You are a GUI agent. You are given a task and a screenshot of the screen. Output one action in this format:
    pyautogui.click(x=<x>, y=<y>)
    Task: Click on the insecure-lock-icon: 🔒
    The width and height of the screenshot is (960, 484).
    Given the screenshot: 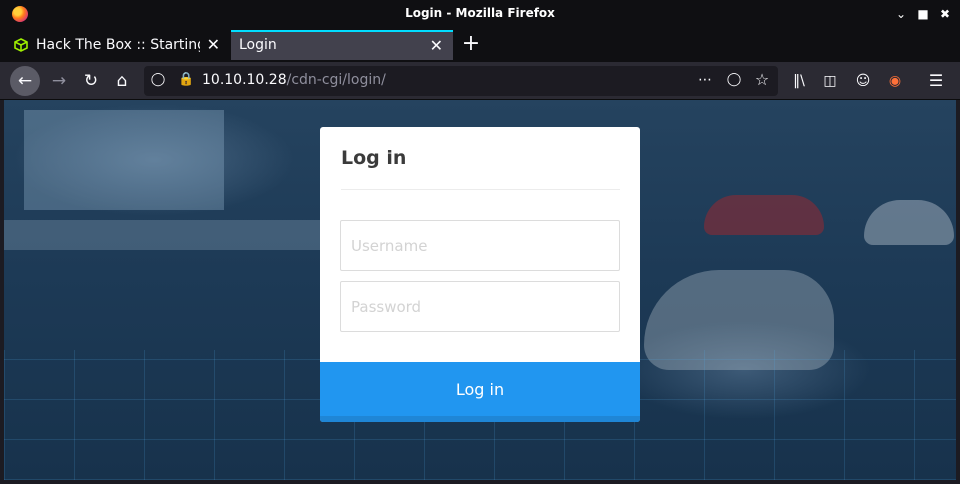 What is the action you would take?
    pyautogui.click(x=186, y=81)
    